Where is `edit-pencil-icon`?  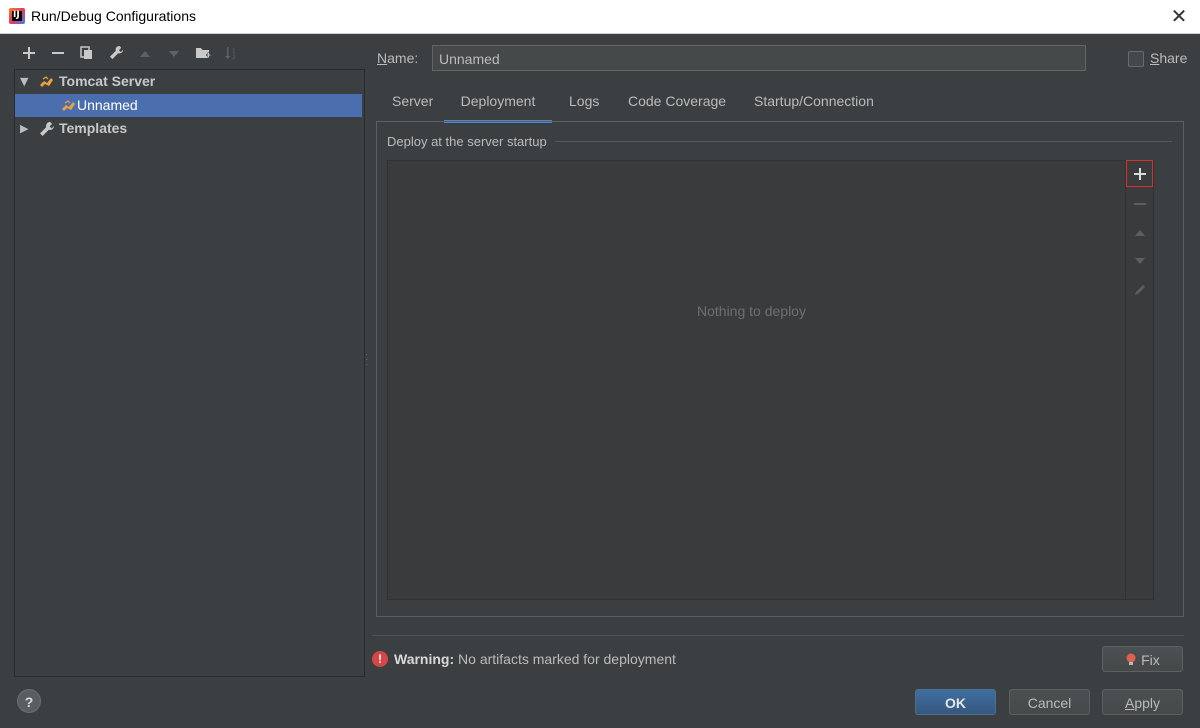 edit-pencil-icon is located at coordinates (1139, 290).